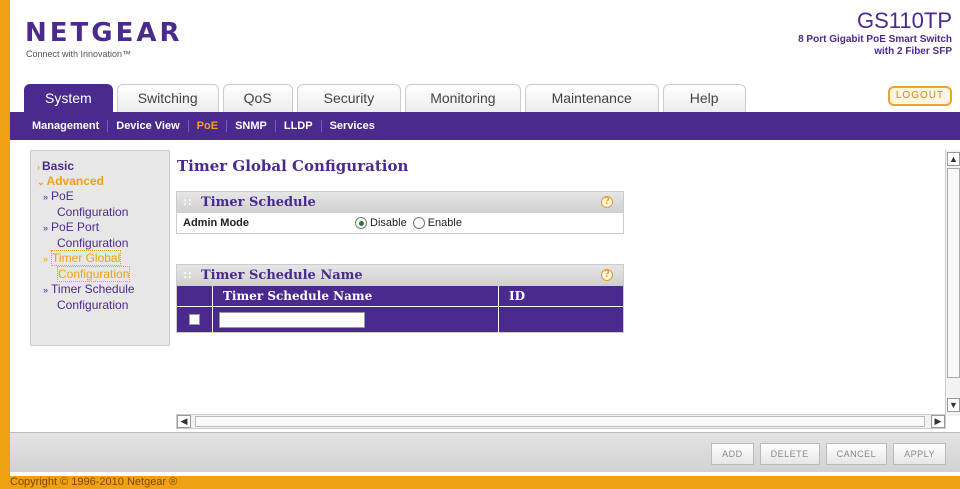 The image size is (960, 489). I want to click on submenu-management: Management, so click(66, 126).